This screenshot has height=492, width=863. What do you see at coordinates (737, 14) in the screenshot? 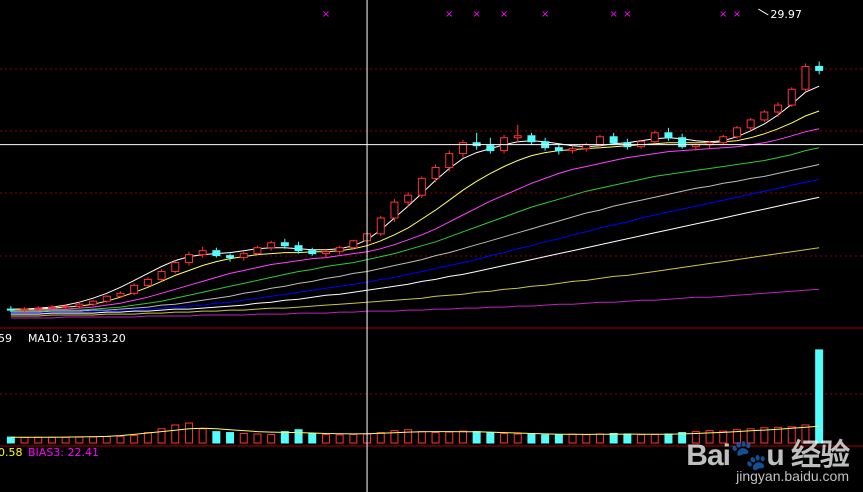
I see `cross-marker-8: ×` at bounding box center [737, 14].